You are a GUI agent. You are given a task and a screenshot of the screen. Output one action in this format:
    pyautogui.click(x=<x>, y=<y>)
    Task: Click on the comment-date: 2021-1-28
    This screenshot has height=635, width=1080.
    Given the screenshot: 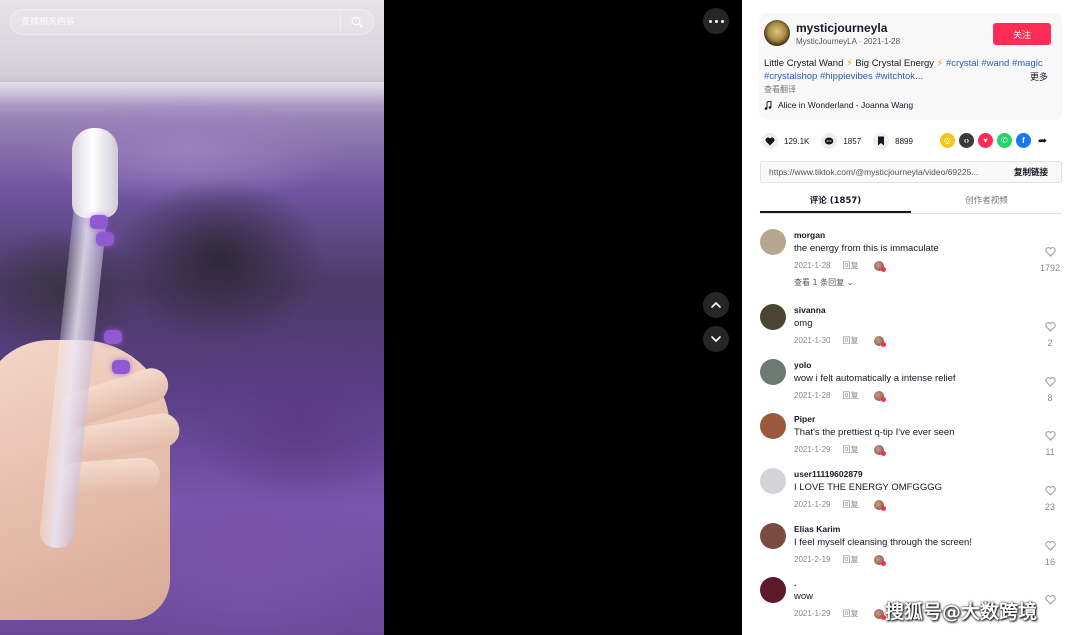 What is the action you would take?
    pyautogui.click(x=812, y=395)
    